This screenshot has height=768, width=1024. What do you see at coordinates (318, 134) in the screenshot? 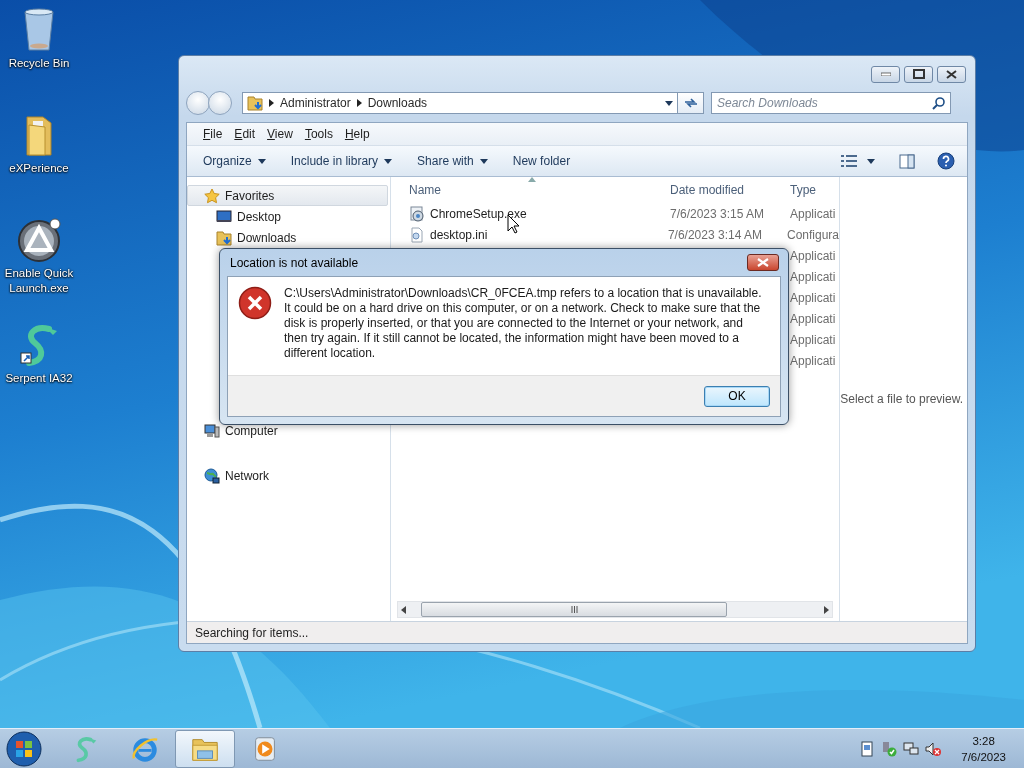
I see `menu-item: Tools` at bounding box center [318, 134].